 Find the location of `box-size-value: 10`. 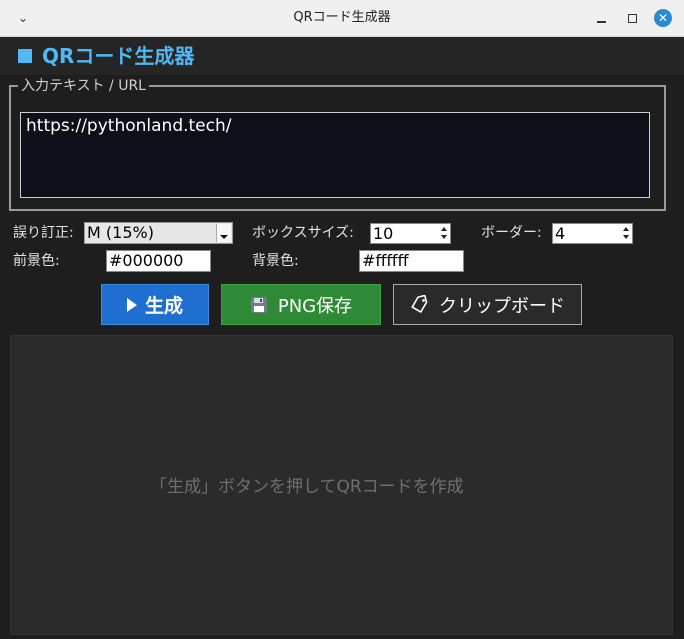

box-size-value: 10 is located at coordinates (383, 233).